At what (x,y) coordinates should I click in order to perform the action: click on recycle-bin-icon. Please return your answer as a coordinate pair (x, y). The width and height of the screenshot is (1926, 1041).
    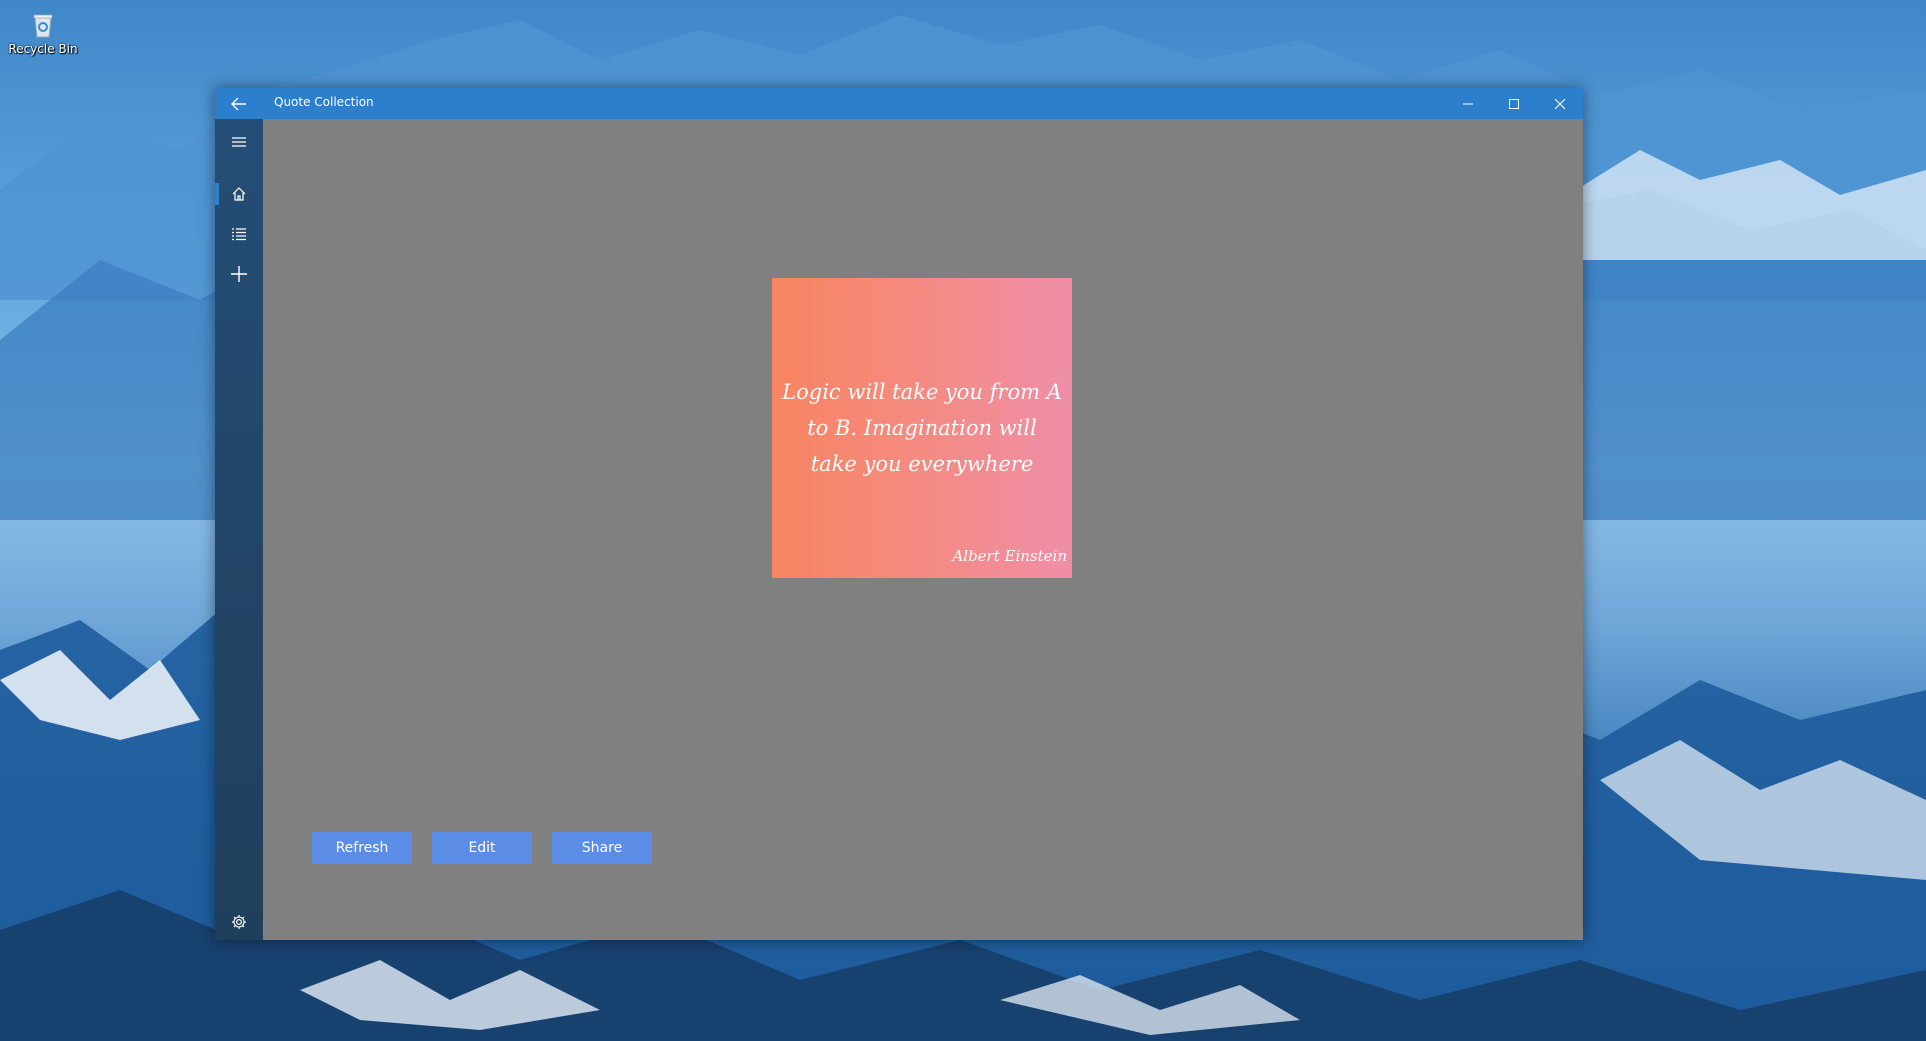
    Looking at the image, I should click on (43, 26).